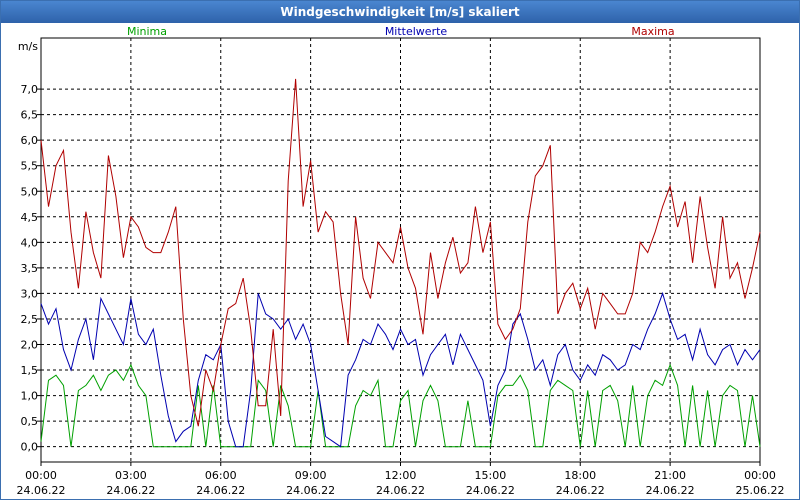  Describe the element at coordinates (28, 46) in the screenshot. I see `y-axis-label: m/s` at that location.